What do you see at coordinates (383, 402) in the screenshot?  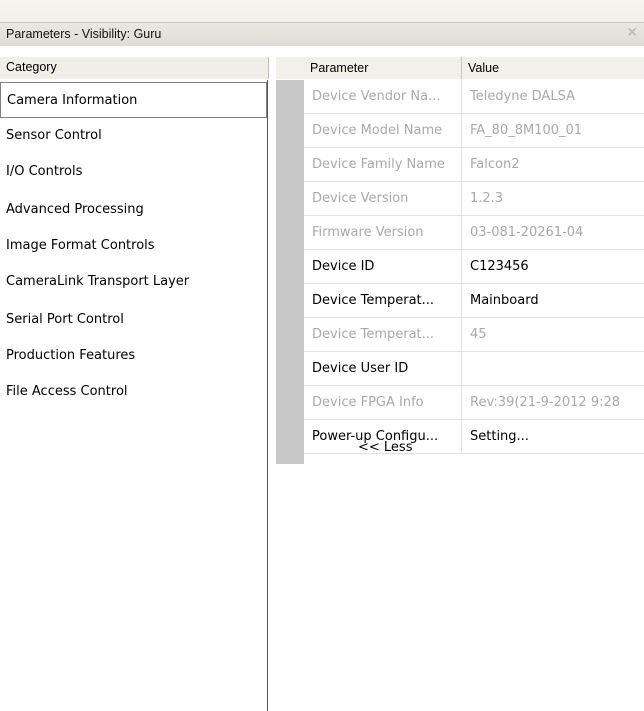 I see `parameter-name: Device FPGA Info` at bounding box center [383, 402].